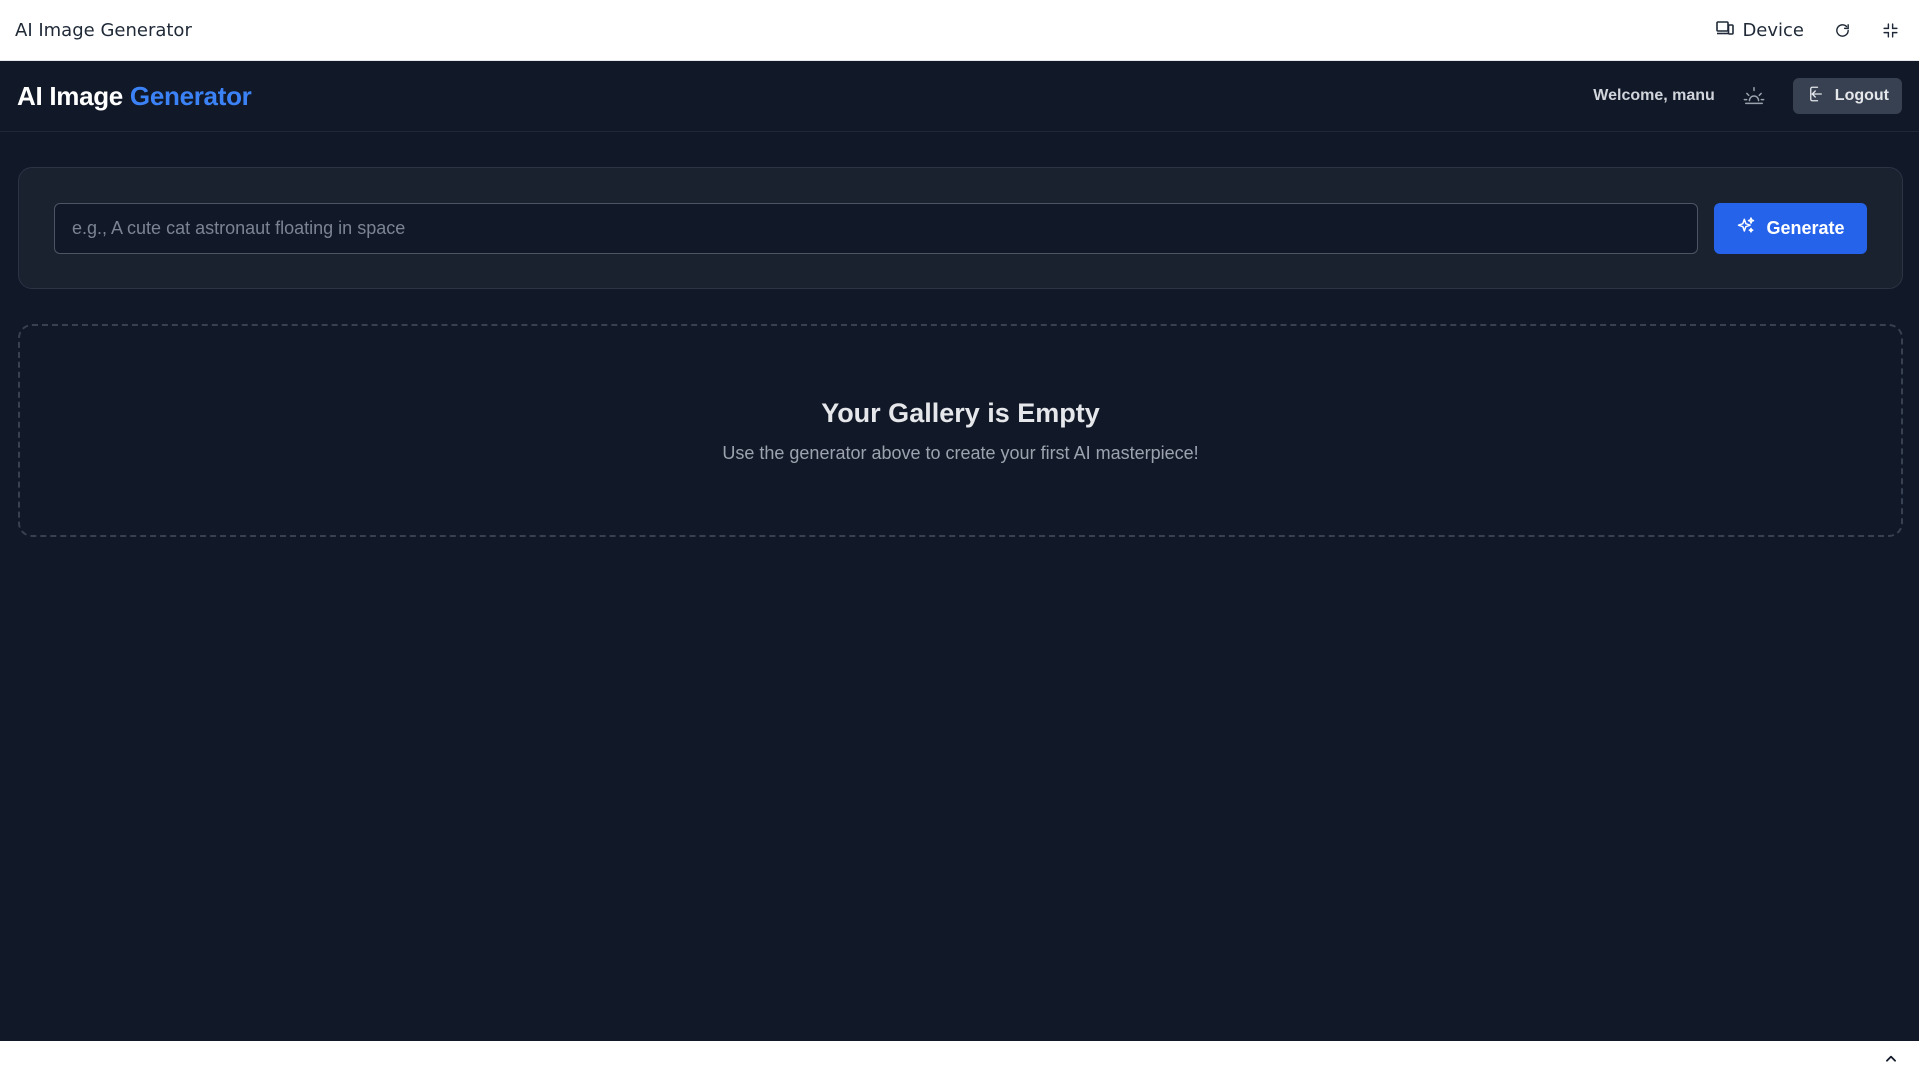 This screenshot has height=1076, width=1919. What do you see at coordinates (876, 228) in the screenshot?
I see `prompt-input` at bounding box center [876, 228].